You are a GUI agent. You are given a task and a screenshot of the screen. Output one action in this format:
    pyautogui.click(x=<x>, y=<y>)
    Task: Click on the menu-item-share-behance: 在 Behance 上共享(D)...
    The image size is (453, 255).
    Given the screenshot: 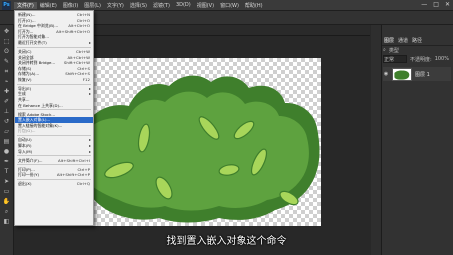 What is the action you would take?
    pyautogui.click(x=54, y=106)
    